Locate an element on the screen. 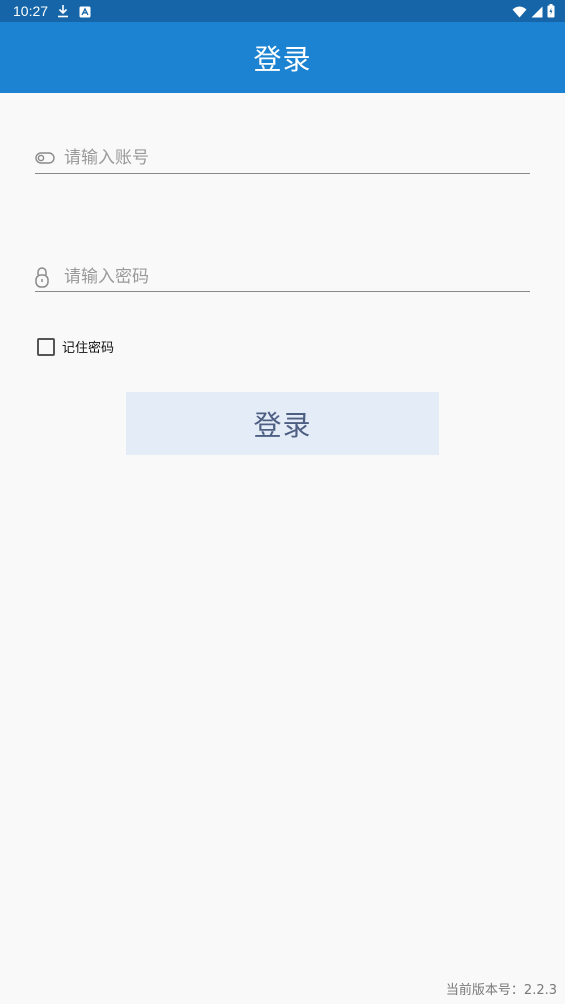  status-time: 10:27 is located at coordinates (31, 11).